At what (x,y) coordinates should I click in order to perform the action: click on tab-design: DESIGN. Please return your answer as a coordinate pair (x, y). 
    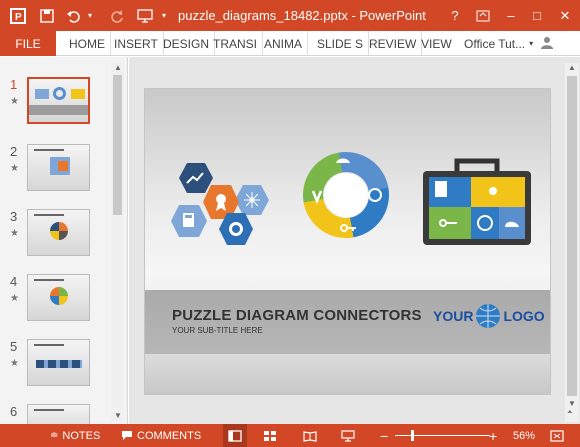
    Looking at the image, I should click on (187, 43).